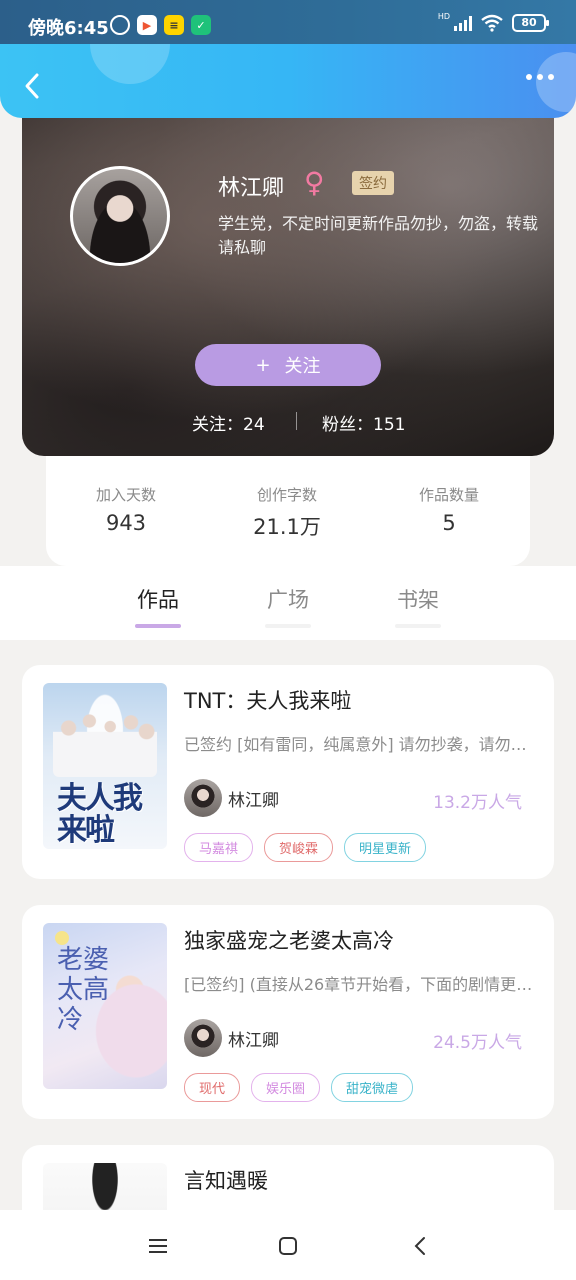 This screenshot has width=576, height=1280. I want to click on home-button, so click(288, 1246).